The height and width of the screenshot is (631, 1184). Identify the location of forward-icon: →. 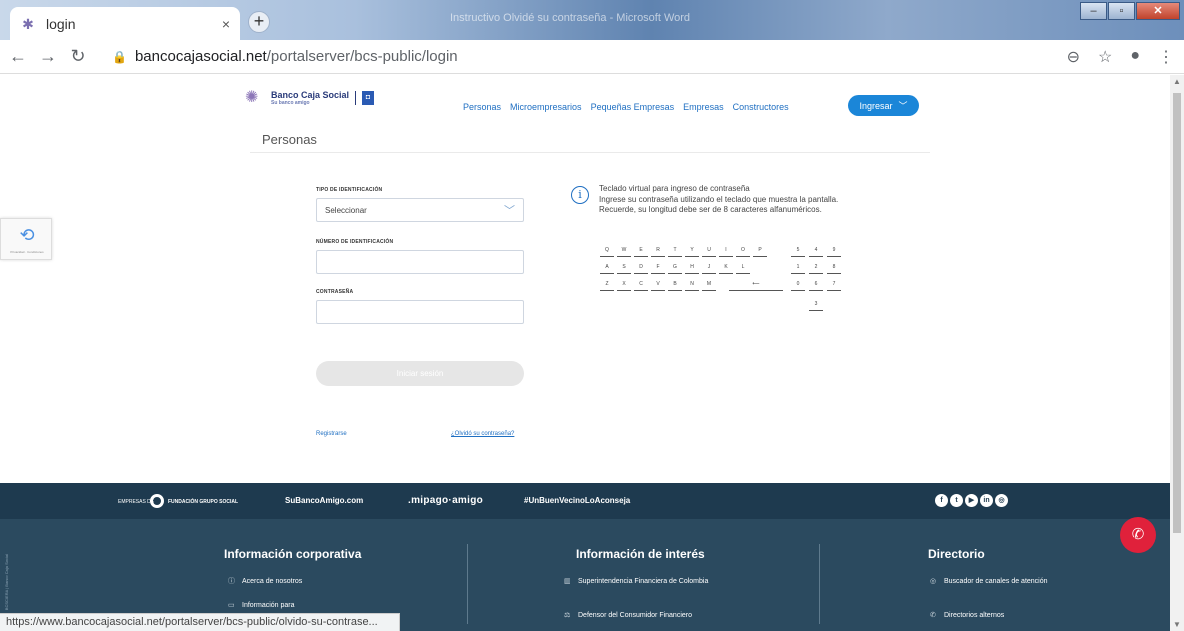
(48, 56).